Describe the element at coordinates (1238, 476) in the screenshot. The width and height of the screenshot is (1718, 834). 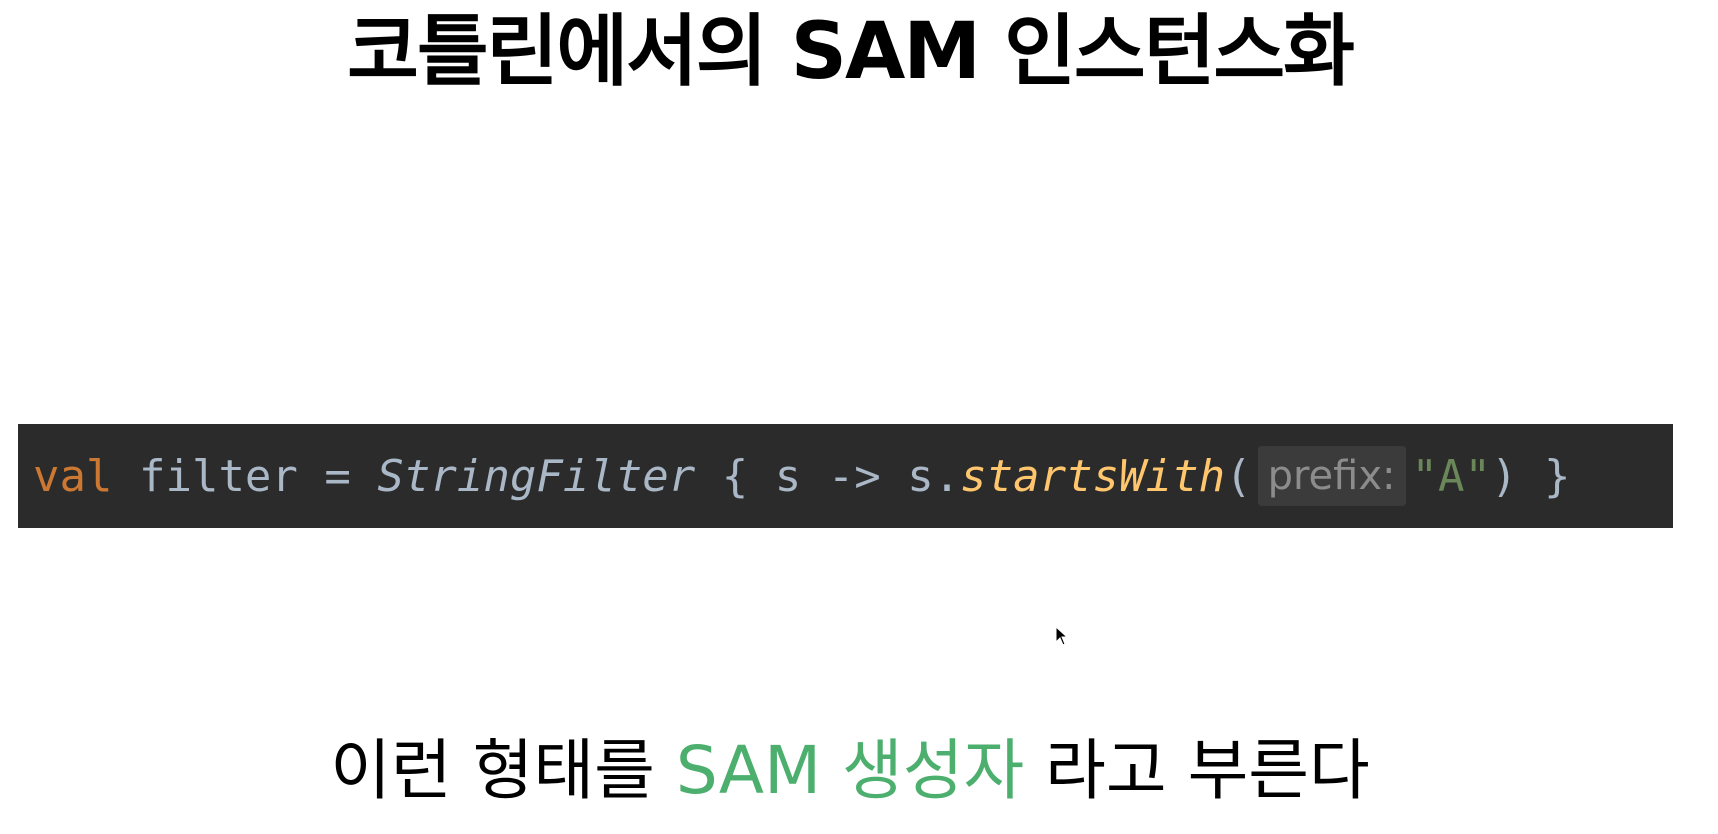
I see `code-open-paren: (` at that location.